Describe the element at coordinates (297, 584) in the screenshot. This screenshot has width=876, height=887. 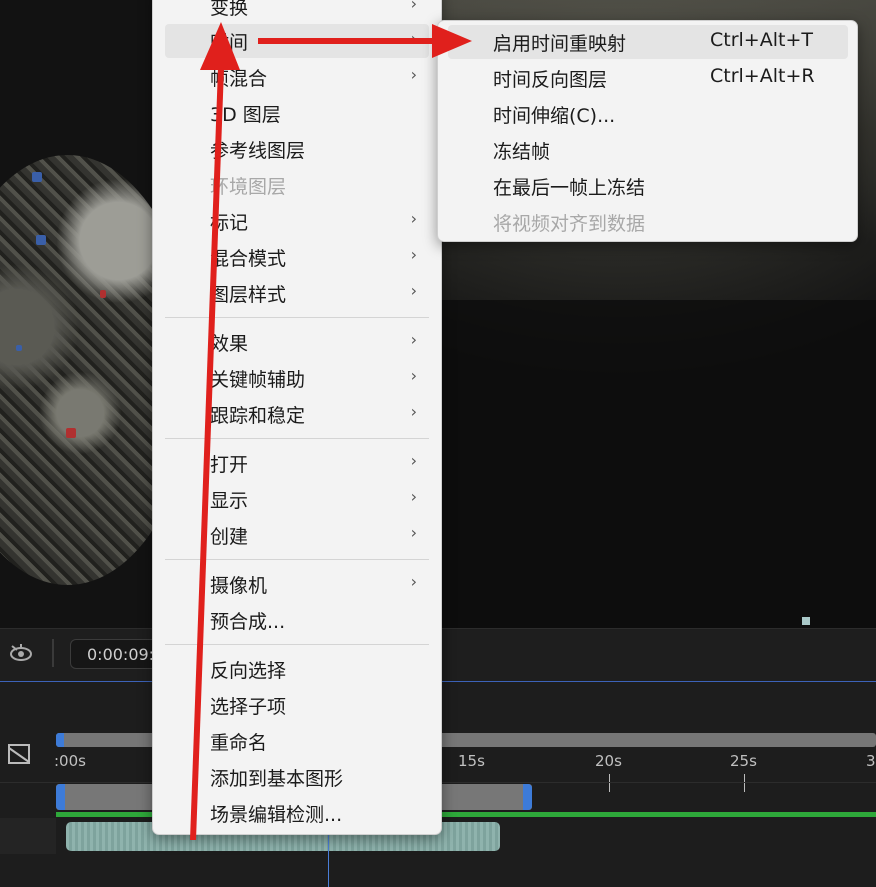
I see `menu-item: 摄像机 ›` at that location.